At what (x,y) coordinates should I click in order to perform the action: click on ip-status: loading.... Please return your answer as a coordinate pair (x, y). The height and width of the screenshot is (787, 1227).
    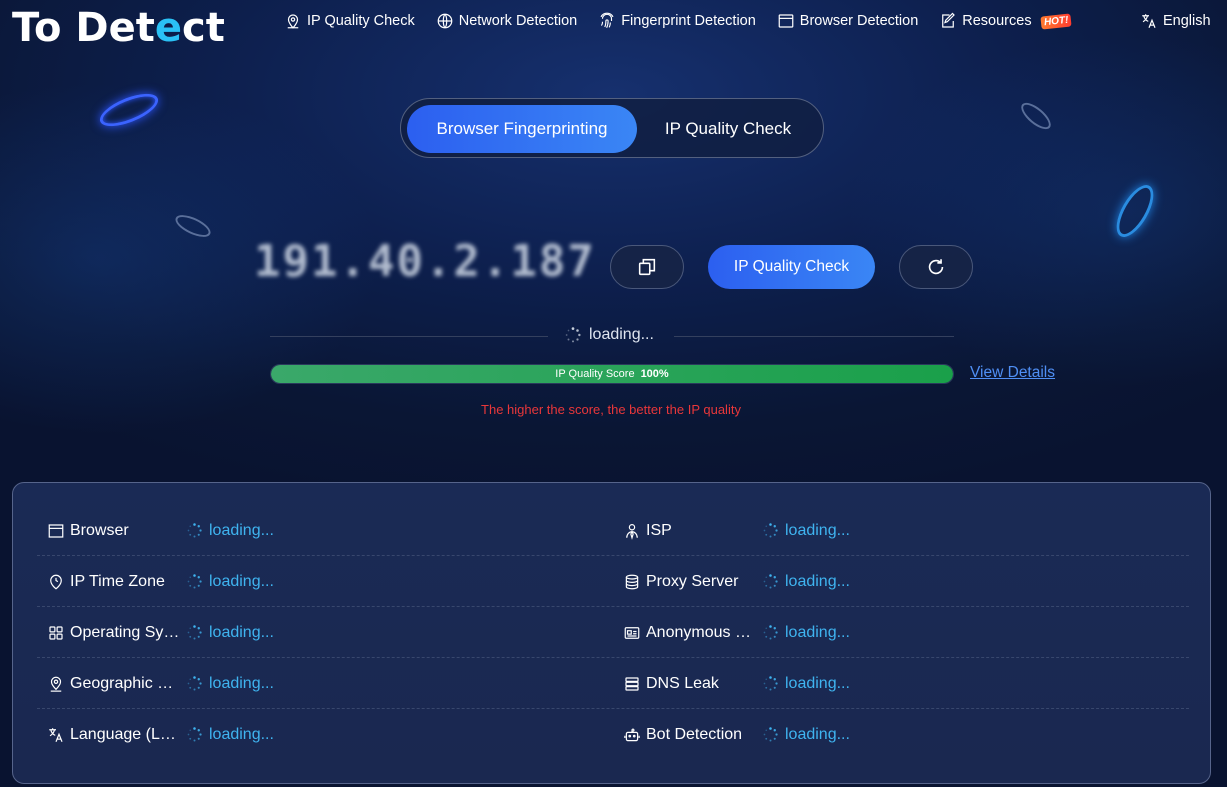
    Looking at the image, I should click on (609, 335).